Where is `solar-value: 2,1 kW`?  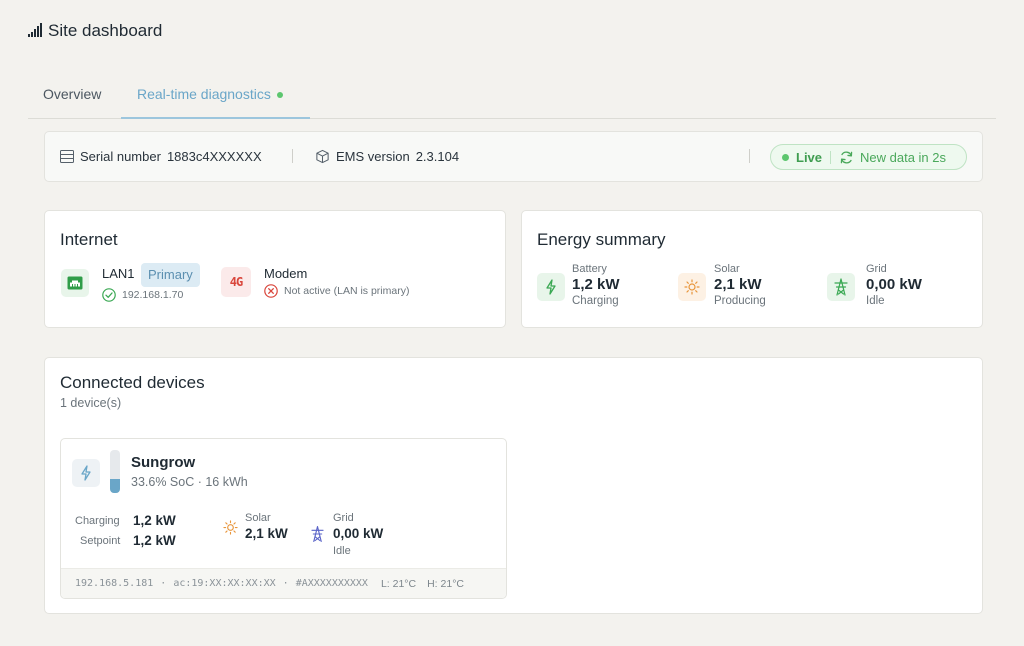 solar-value: 2,1 kW is located at coordinates (738, 284).